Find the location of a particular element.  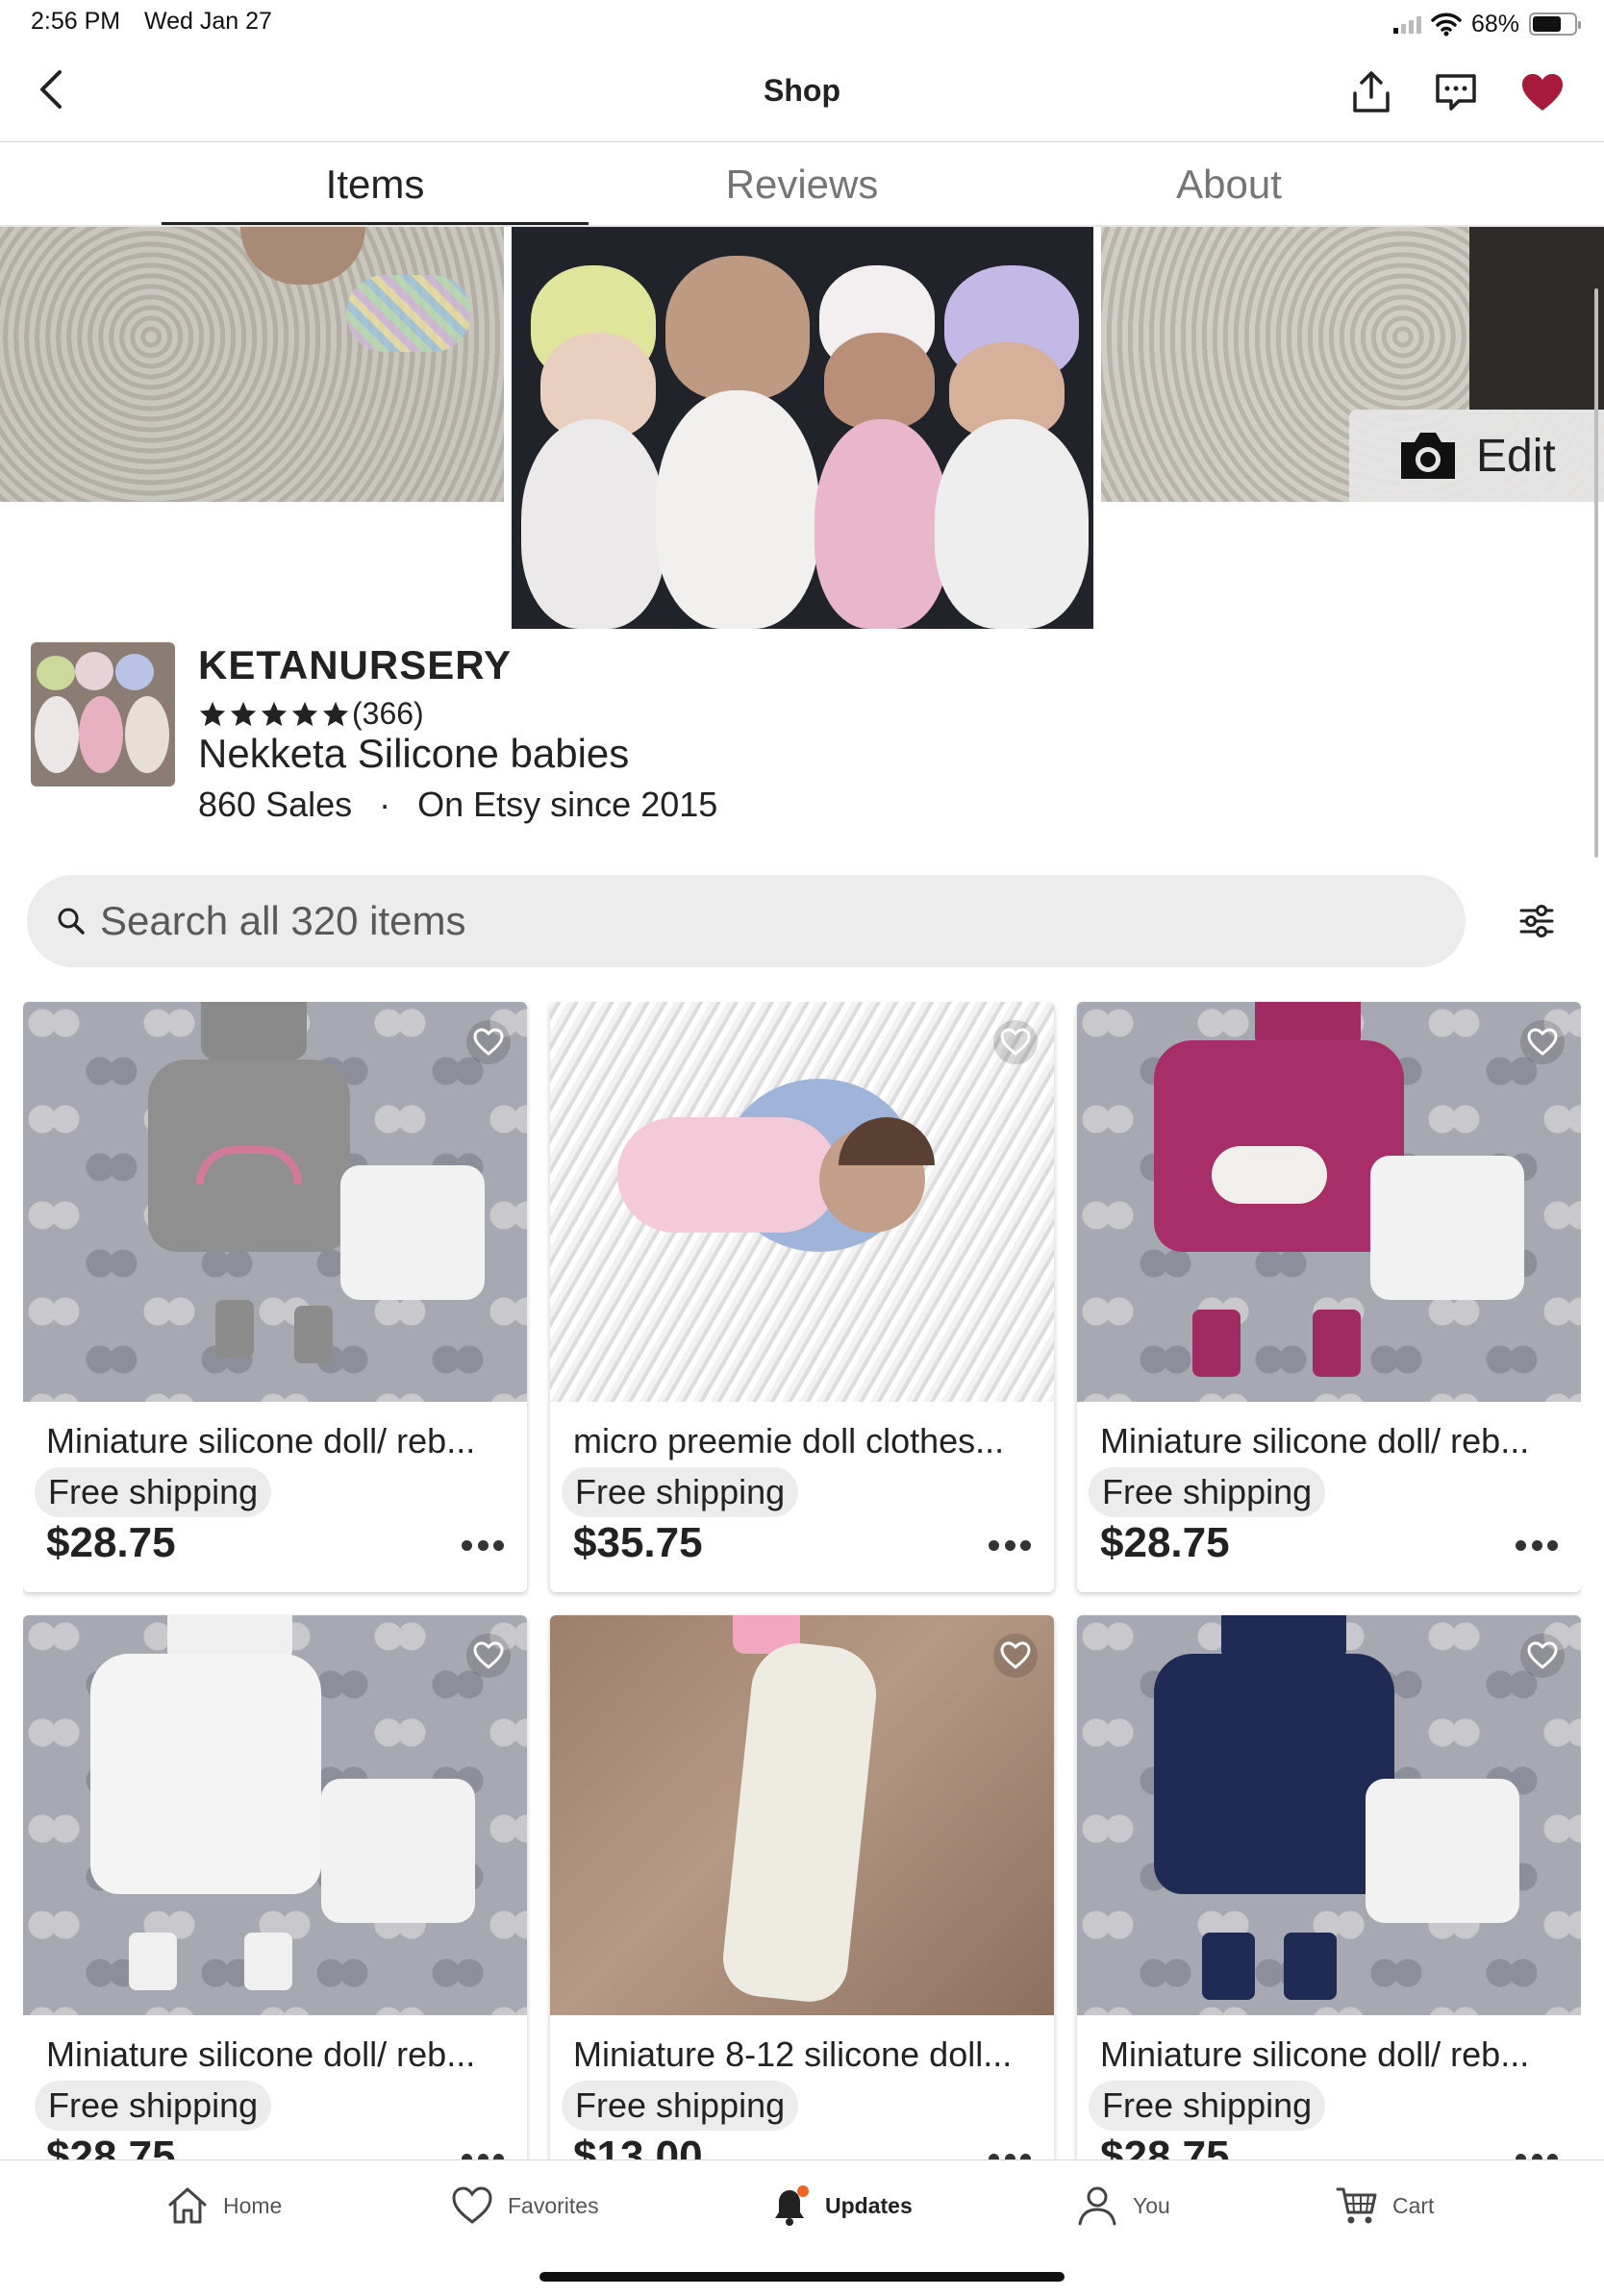

tab-favorites: Favorites is located at coordinates (524, 2206).